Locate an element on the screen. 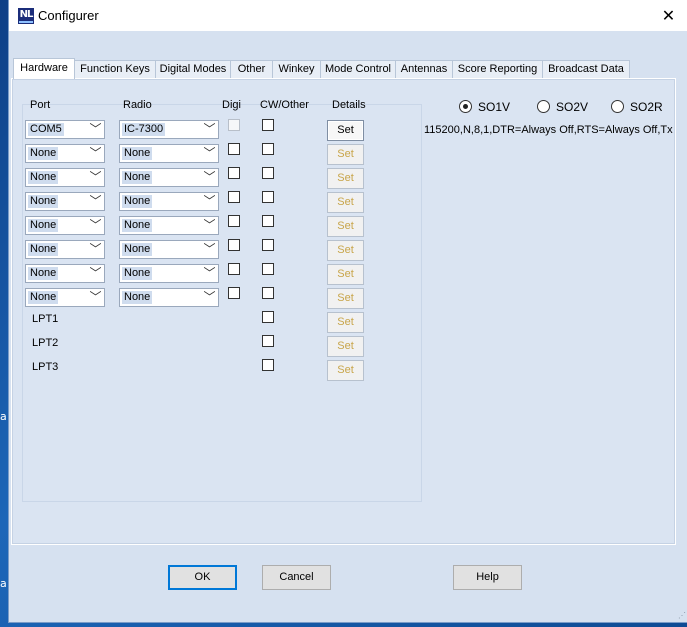 Image resolution: width=687 pixels, height=627 pixels. tab-broadcast-data: Broadcast Data is located at coordinates (586, 69).